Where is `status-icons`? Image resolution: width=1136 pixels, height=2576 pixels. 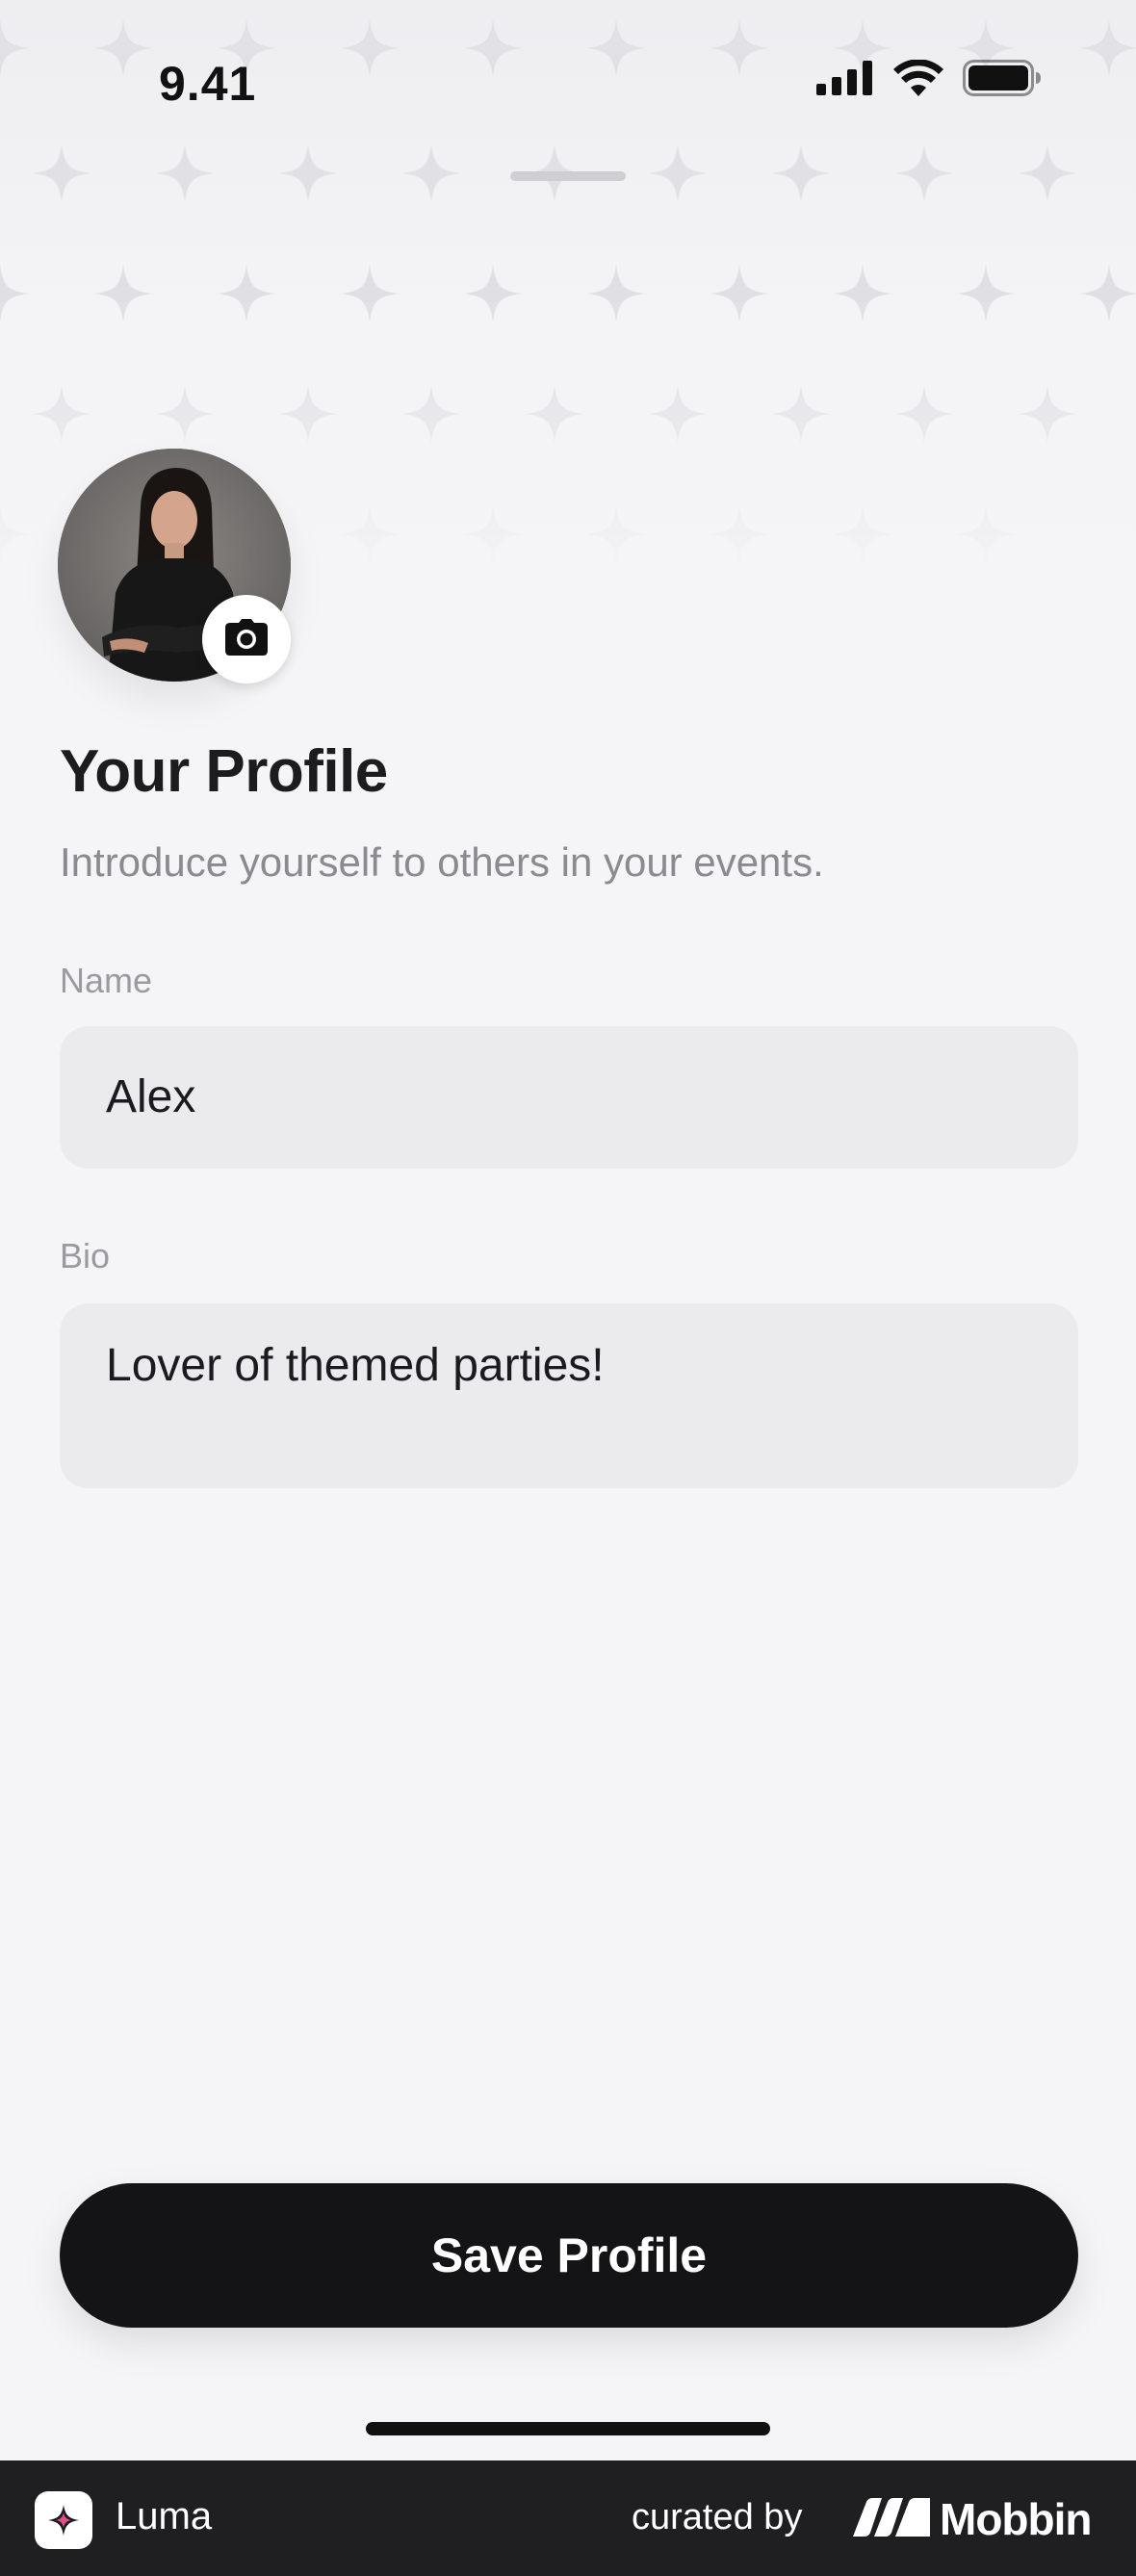 status-icons is located at coordinates (929, 80).